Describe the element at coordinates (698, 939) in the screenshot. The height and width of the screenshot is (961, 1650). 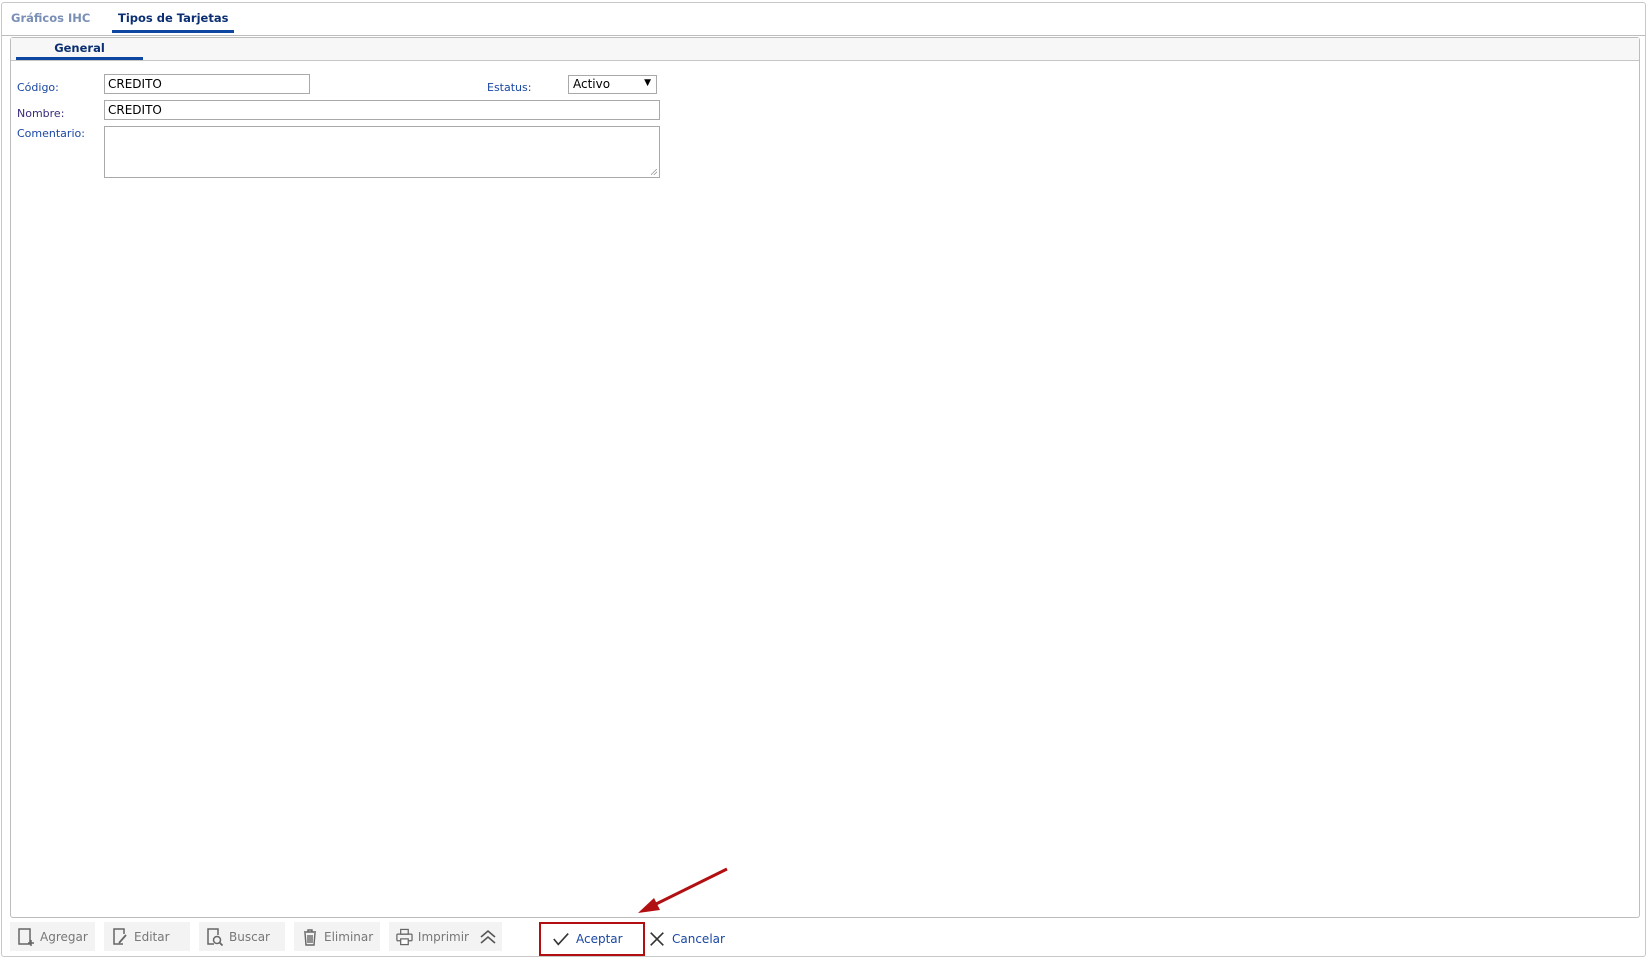
I see `cancelar-label: Cancelar` at that location.